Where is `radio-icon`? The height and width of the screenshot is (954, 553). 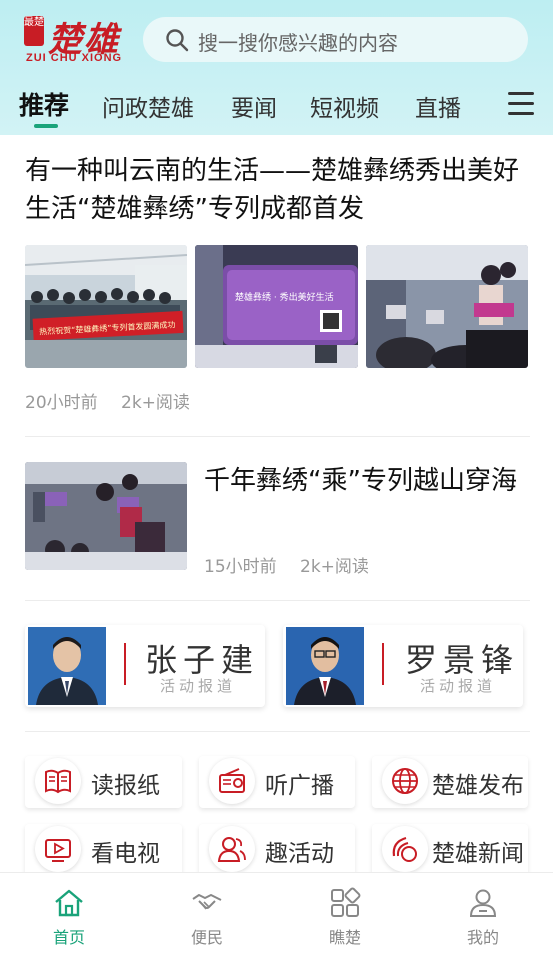 radio-icon is located at coordinates (232, 780).